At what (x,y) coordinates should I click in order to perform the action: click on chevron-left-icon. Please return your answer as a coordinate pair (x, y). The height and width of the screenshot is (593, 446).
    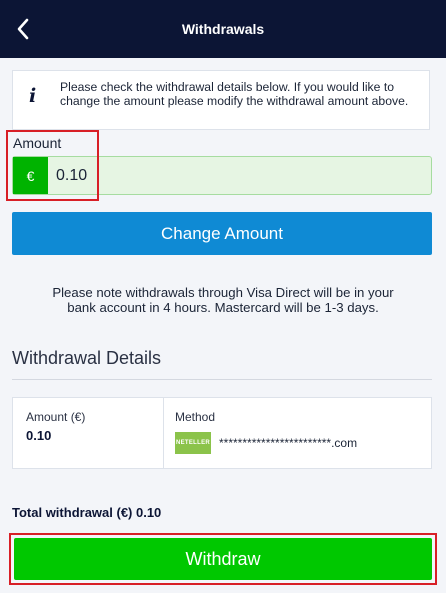
    Looking at the image, I should click on (23, 29).